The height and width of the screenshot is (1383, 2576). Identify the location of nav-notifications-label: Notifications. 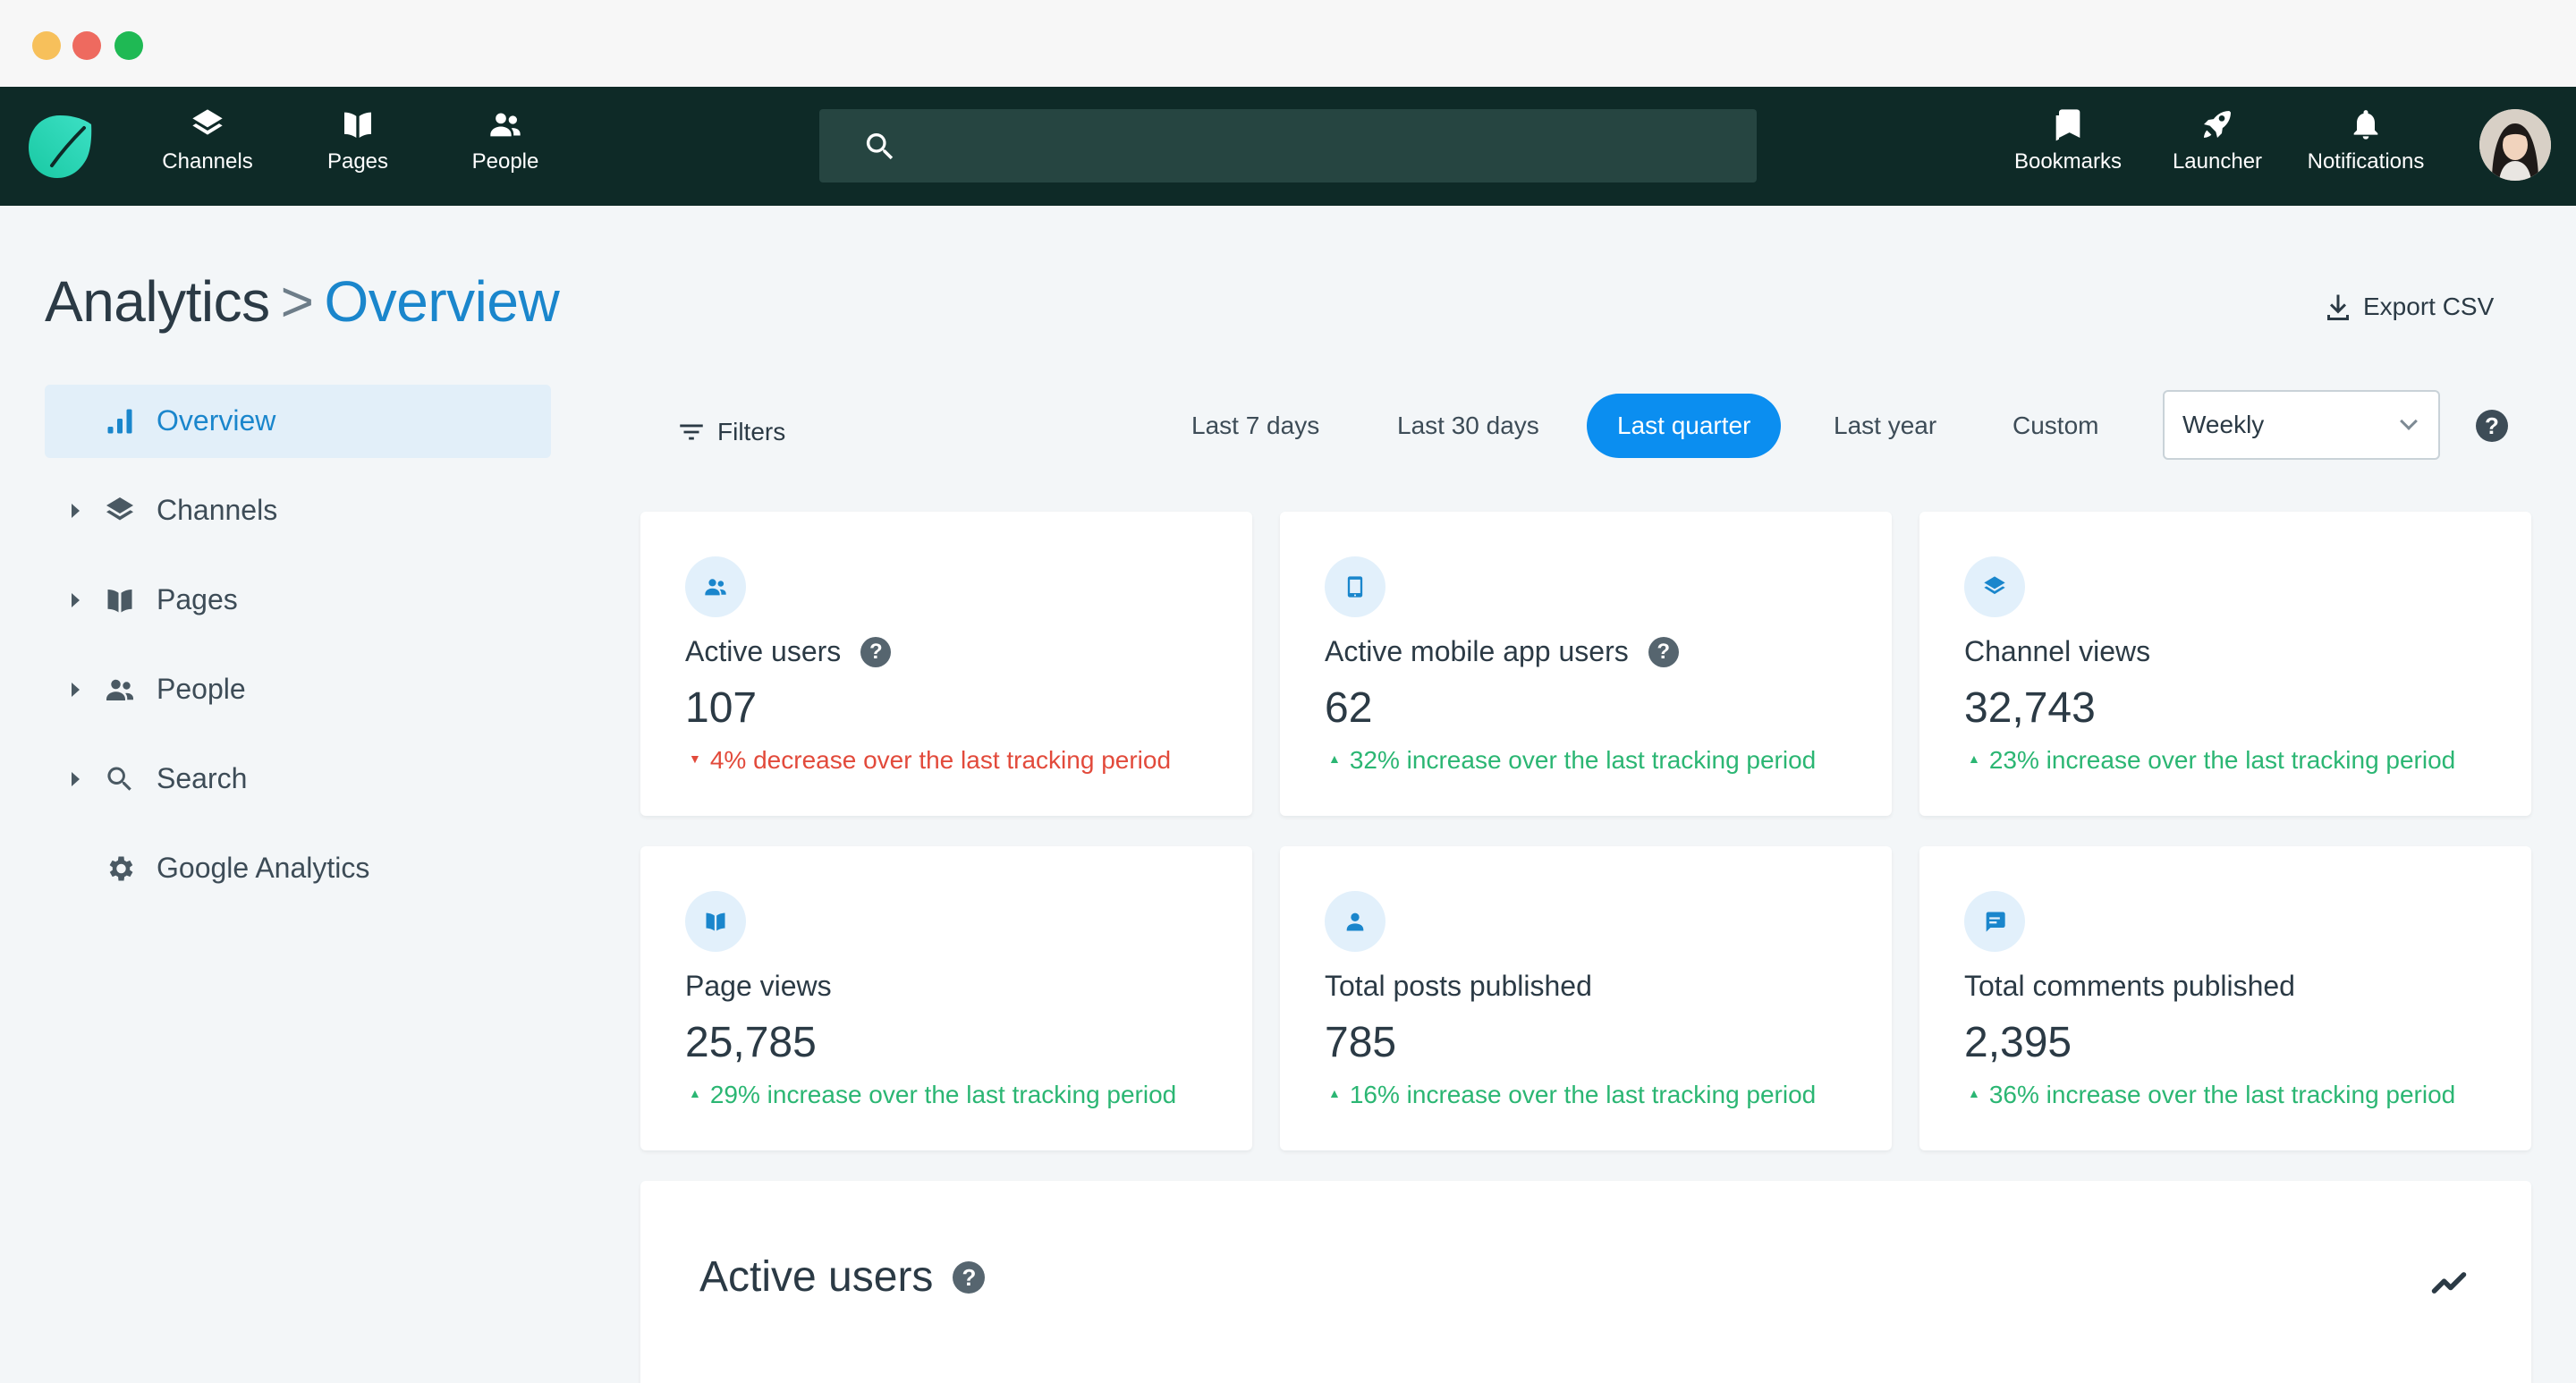
(2366, 161).